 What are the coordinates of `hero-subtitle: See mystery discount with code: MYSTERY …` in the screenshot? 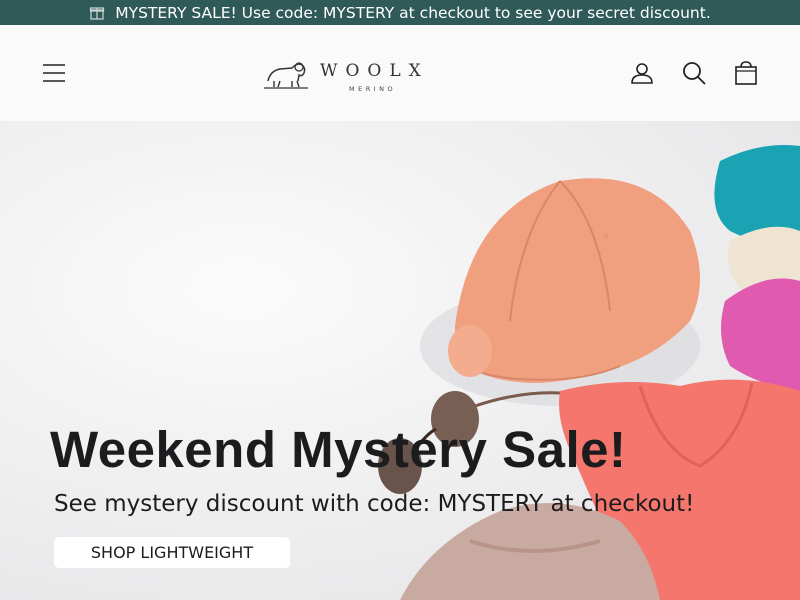 It's located at (374, 504).